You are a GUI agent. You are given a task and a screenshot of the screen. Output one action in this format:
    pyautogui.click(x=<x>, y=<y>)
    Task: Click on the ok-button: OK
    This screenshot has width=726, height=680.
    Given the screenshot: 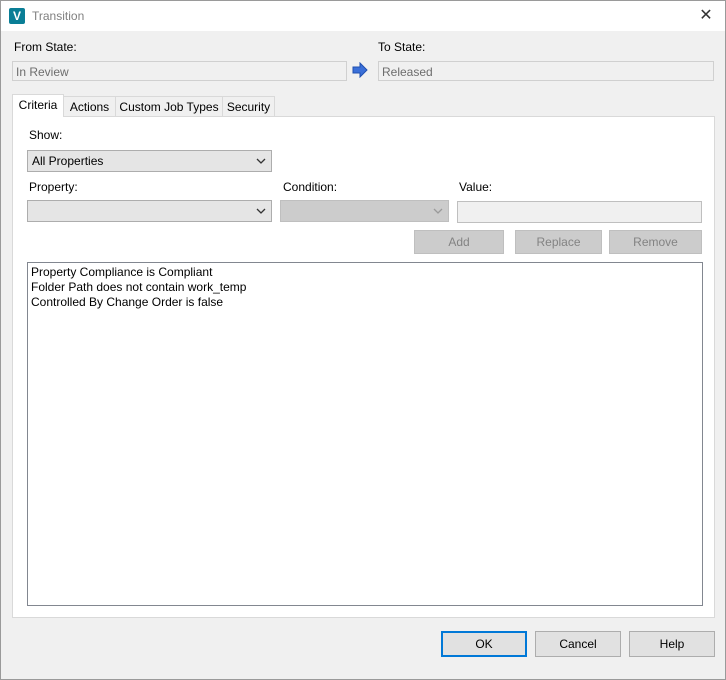 What is the action you would take?
    pyautogui.click(x=484, y=644)
    